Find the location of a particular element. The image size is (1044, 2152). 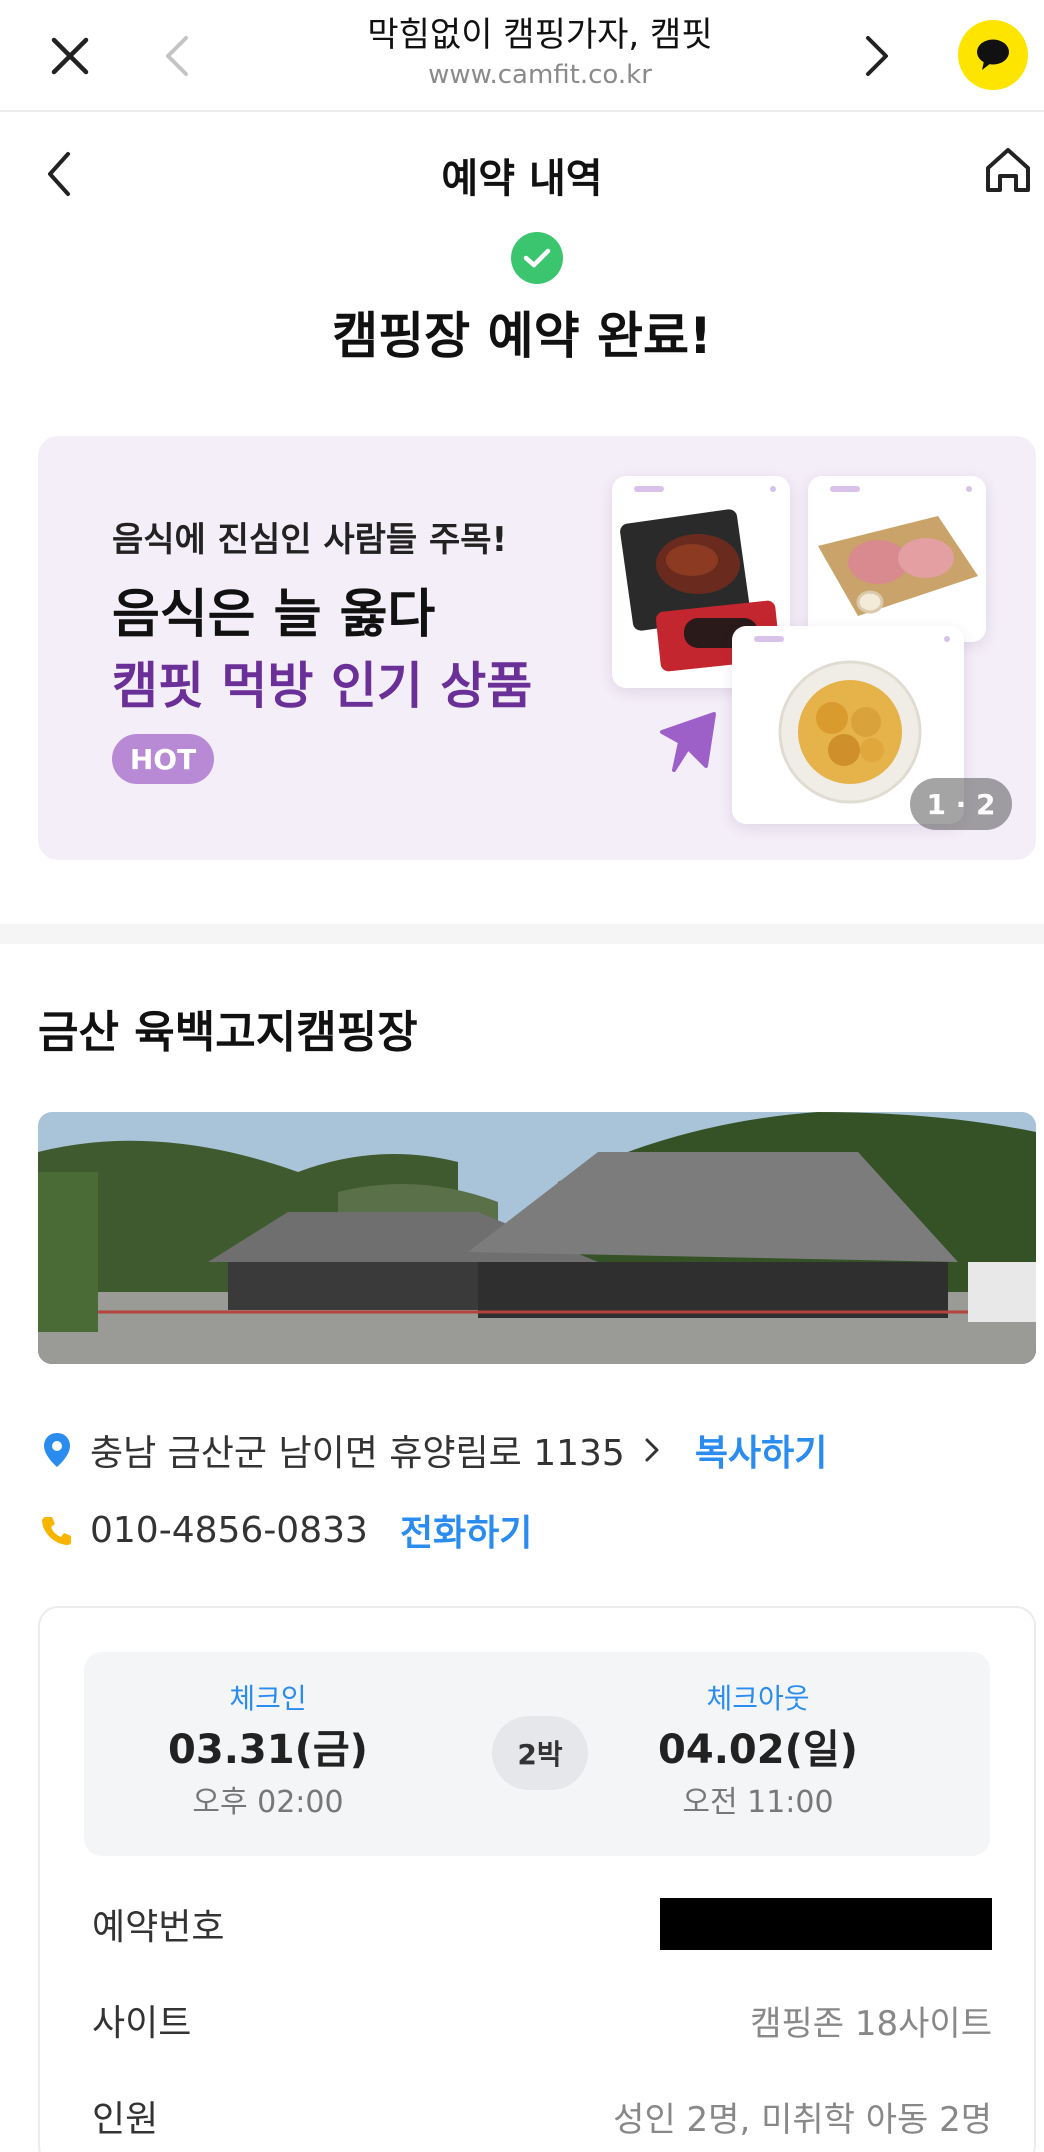

banner-headline: 음식은 늘 옳다 is located at coordinates (274, 615).